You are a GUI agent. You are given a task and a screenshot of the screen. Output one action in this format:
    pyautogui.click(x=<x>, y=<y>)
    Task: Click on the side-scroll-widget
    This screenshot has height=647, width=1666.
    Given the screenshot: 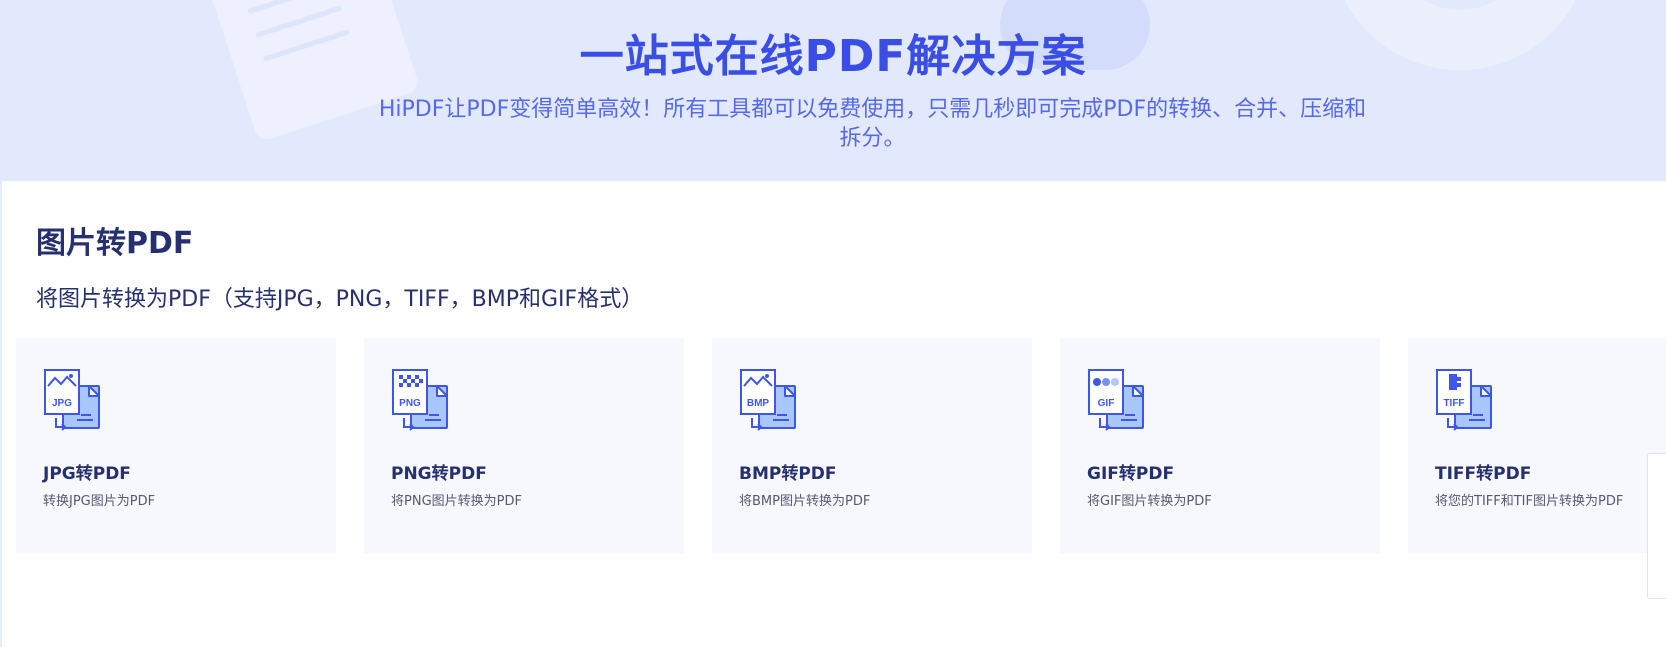 What is the action you would take?
    pyautogui.click(x=1656, y=526)
    